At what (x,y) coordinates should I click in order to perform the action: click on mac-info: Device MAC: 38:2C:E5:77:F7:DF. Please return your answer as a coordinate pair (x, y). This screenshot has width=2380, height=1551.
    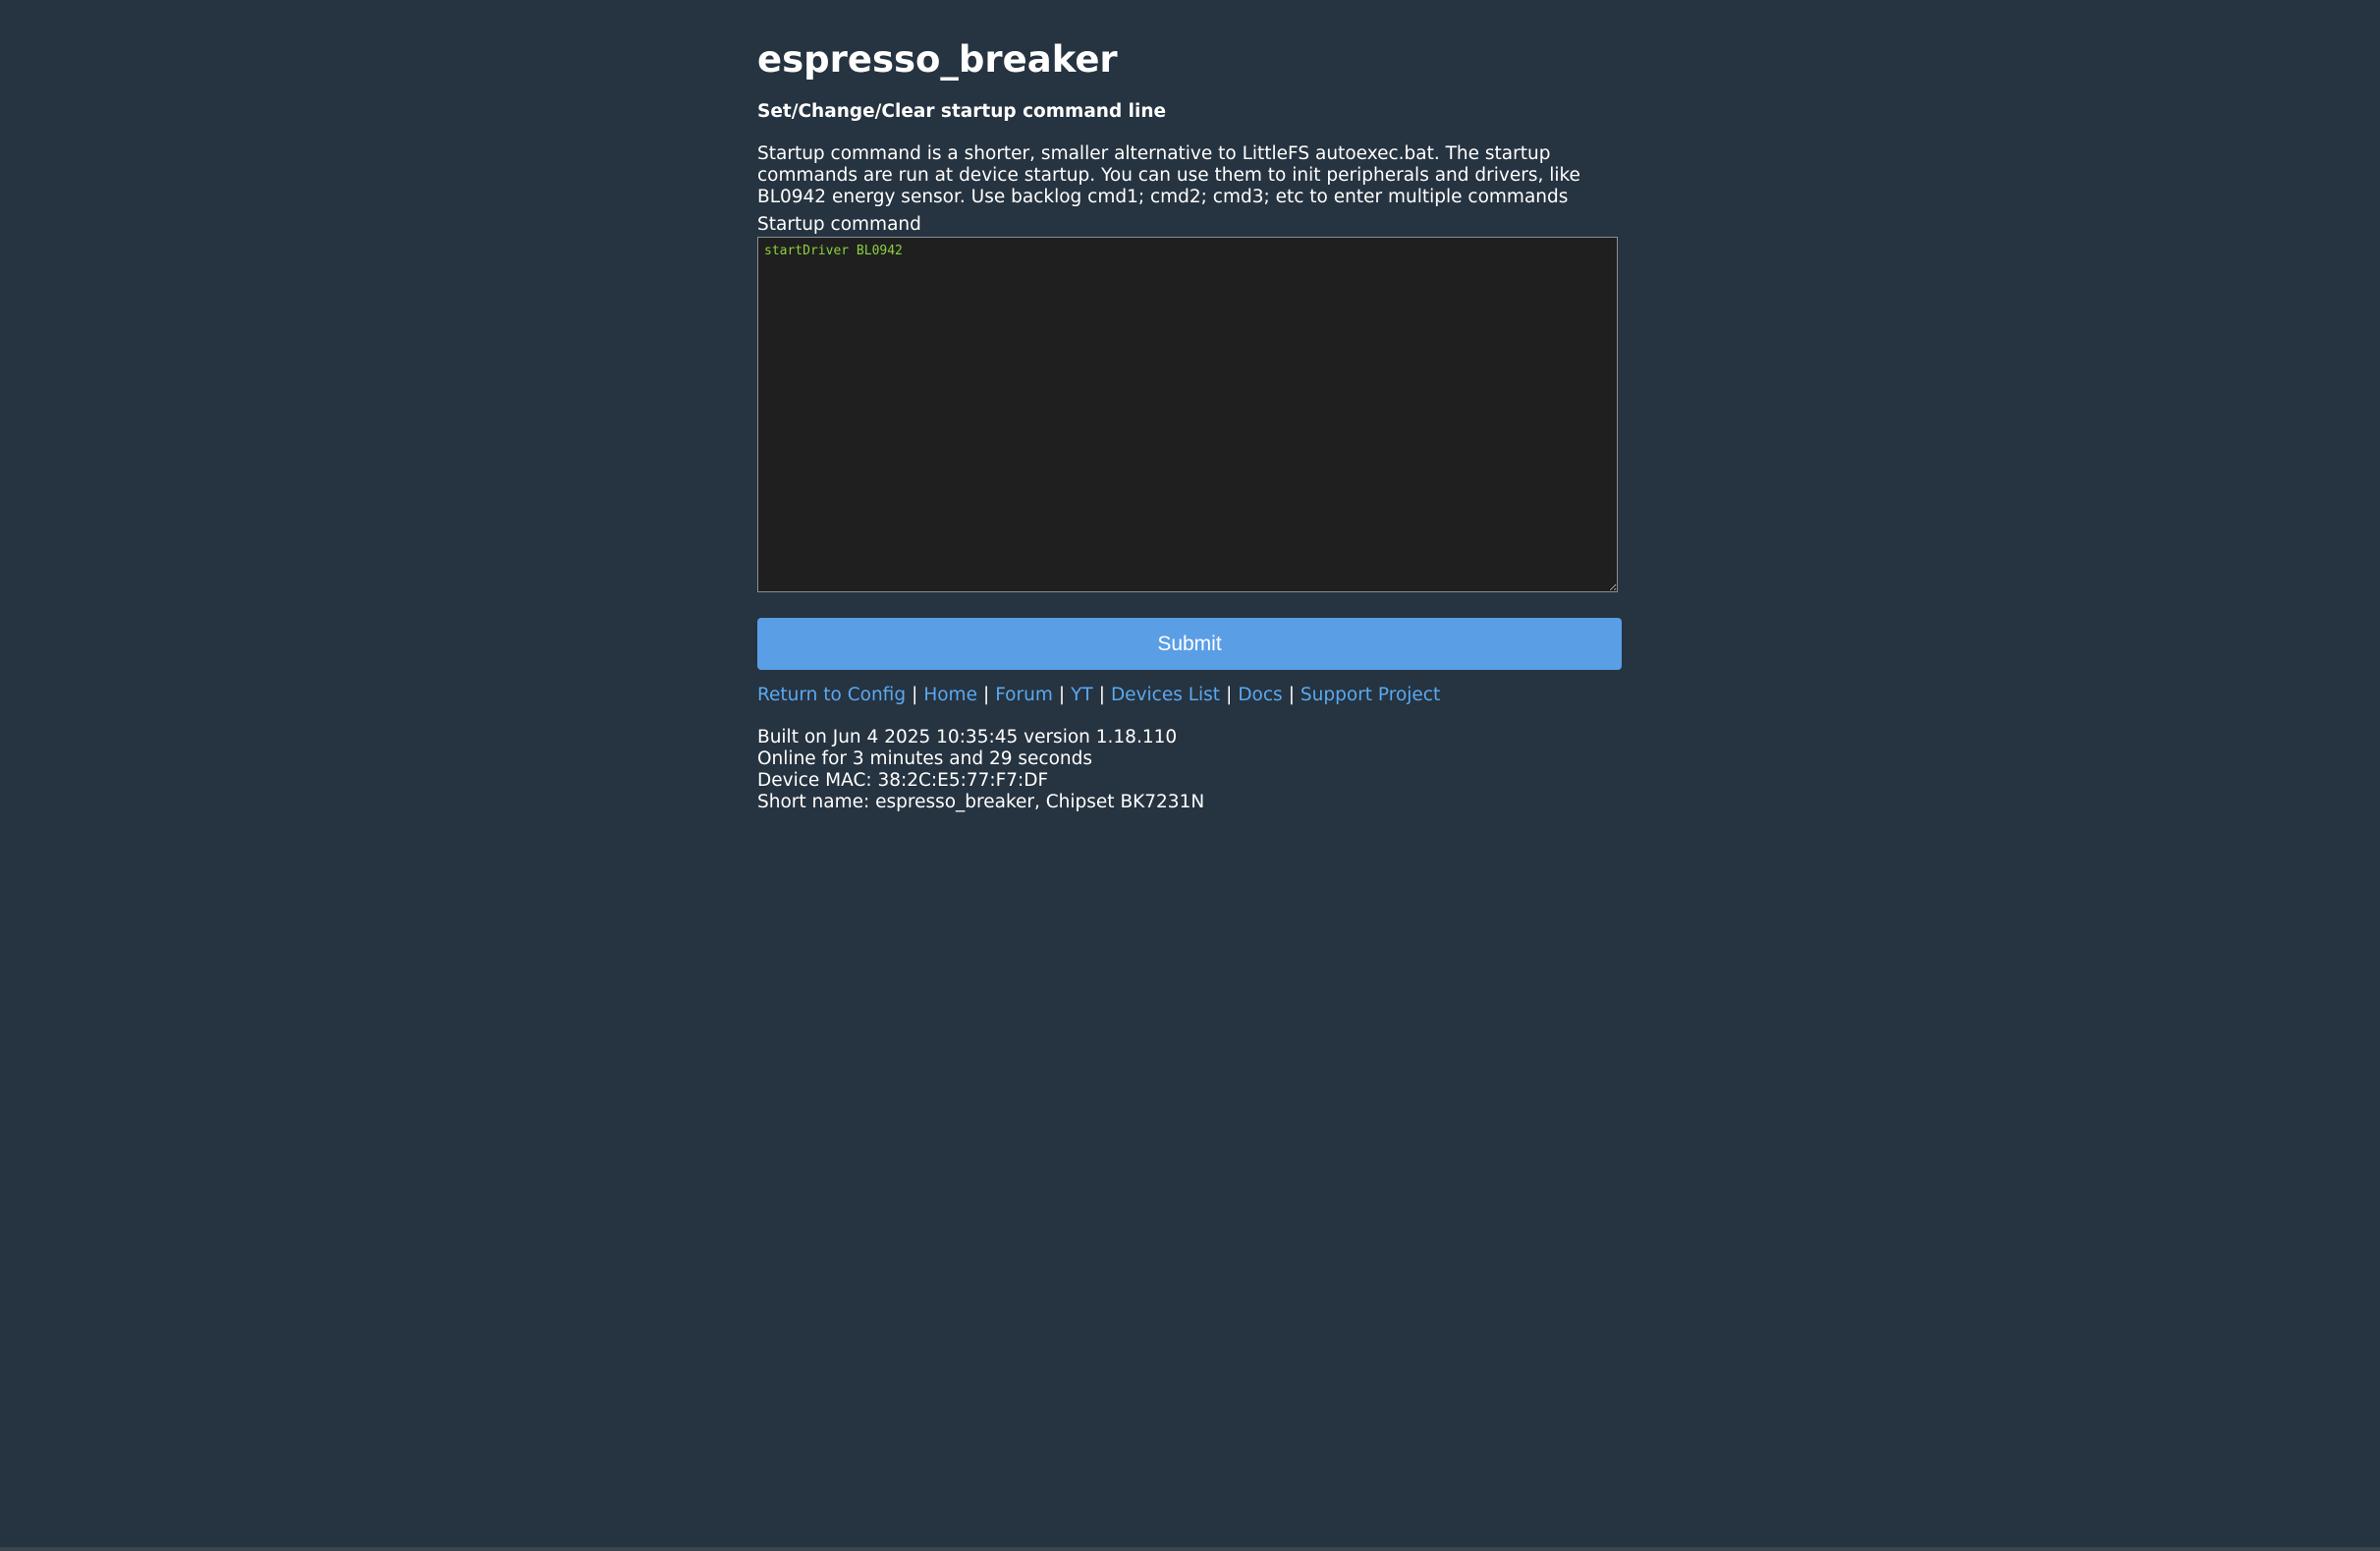
    Looking at the image, I should click on (903, 781).